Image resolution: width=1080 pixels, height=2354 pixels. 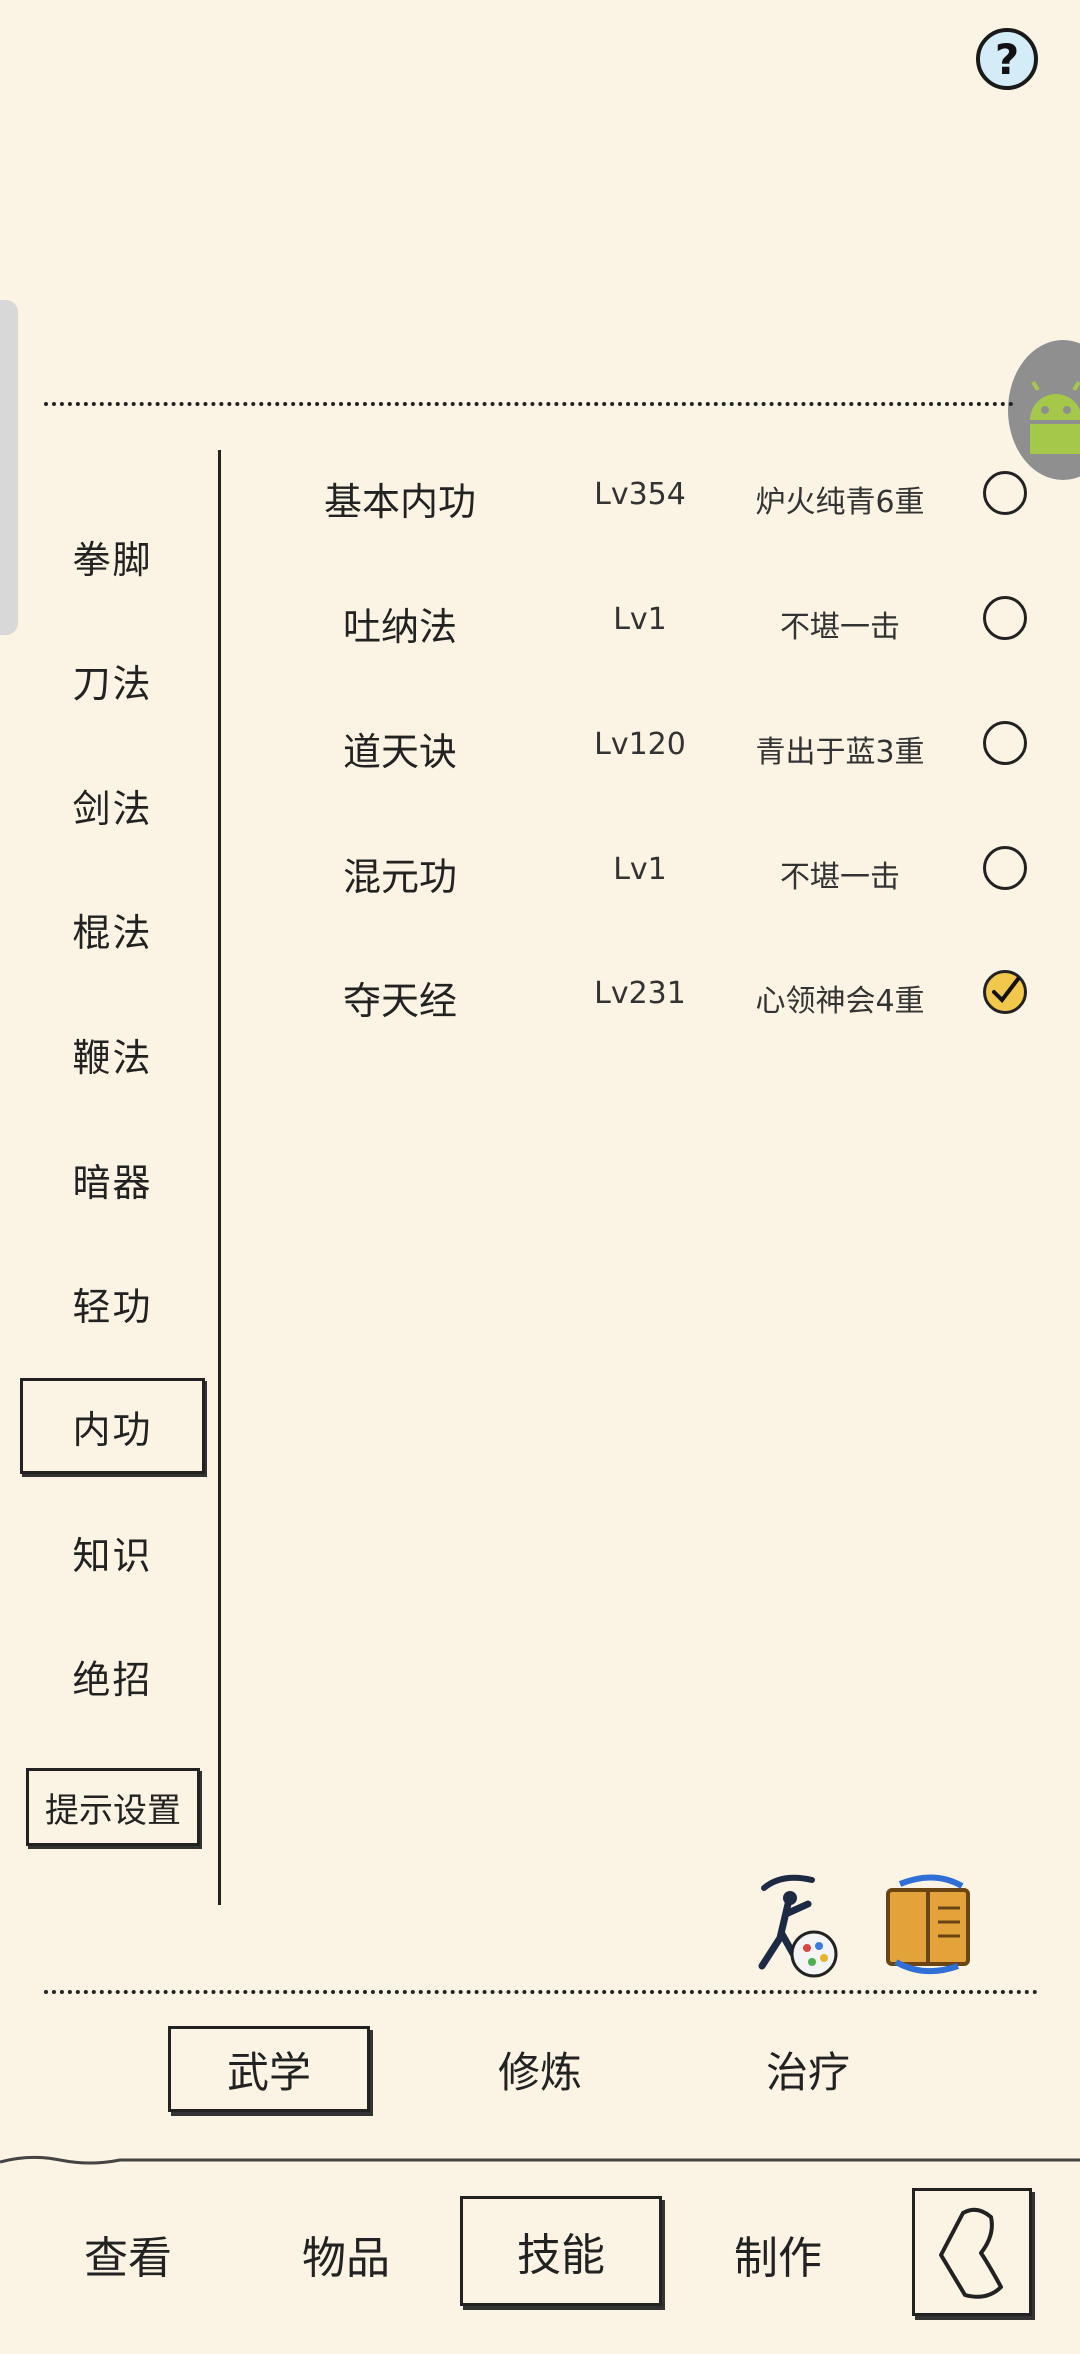 What do you see at coordinates (539, 2072) in the screenshot?
I see `subtab-label: 修炼` at bounding box center [539, 2072].